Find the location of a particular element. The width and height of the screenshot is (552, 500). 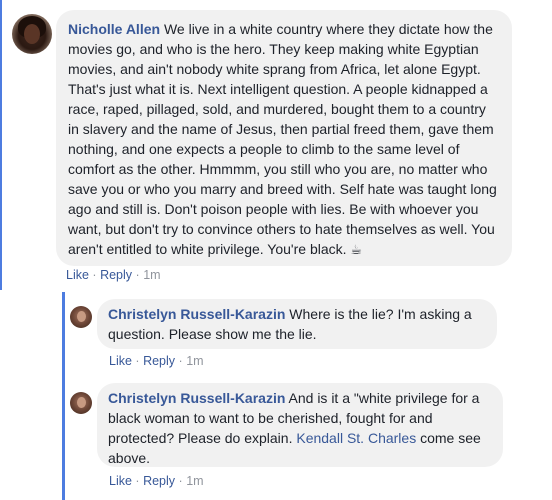

comment-timestamp: 1m is located at coordinates (151, 275).